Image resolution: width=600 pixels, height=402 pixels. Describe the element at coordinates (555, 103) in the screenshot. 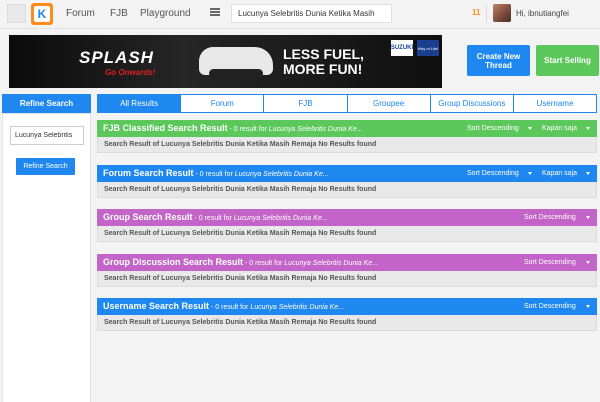

I see `tab-username: Username` at that location.